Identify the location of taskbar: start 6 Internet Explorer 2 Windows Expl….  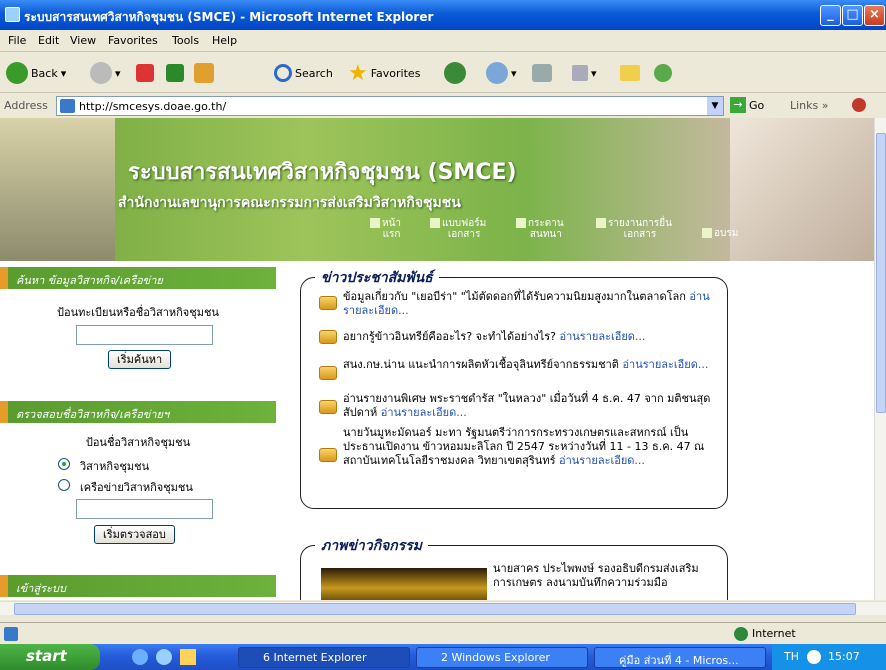
(443, 657).